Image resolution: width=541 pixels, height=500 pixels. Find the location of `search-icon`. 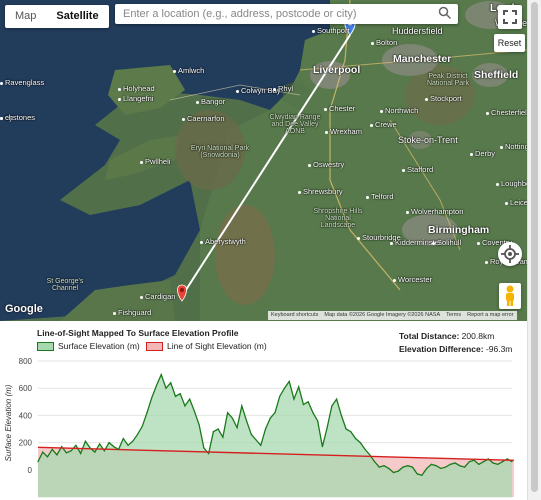

search-icon is located at coordinates (445, 15).